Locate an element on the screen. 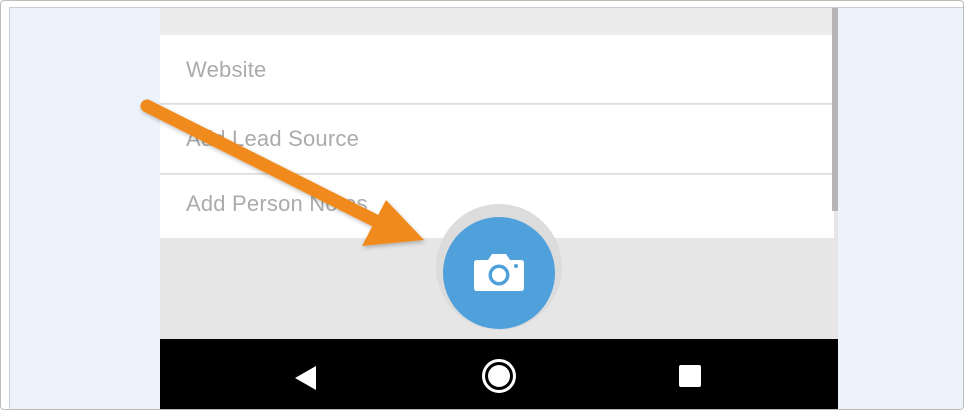  lead-source-field: Add Lead Source is located at coordinates (497, 139).